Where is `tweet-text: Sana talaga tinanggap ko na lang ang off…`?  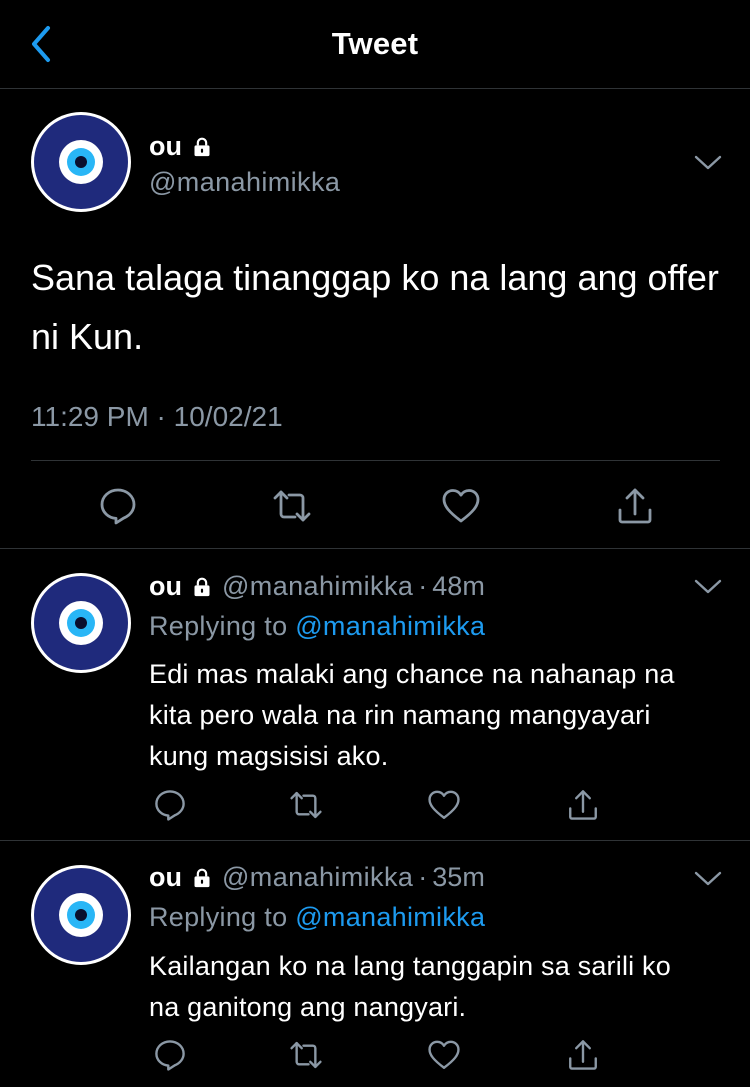 tweet-text: Sana talaga tinanggap ko na lang ang off… is located at coordinates (375, 307).